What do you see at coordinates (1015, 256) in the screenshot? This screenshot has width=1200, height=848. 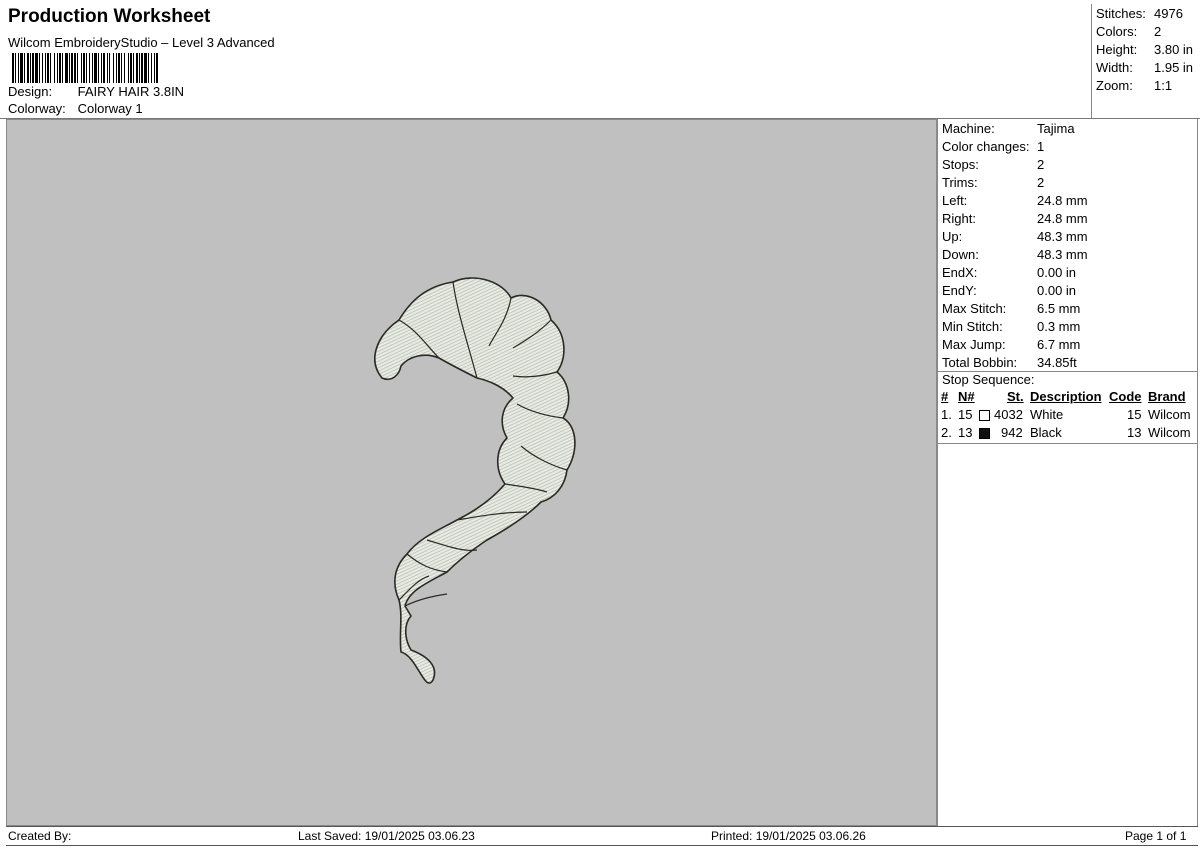 I see `info-row: Down: 48.3 mm` at bounding box center [1015, 256].